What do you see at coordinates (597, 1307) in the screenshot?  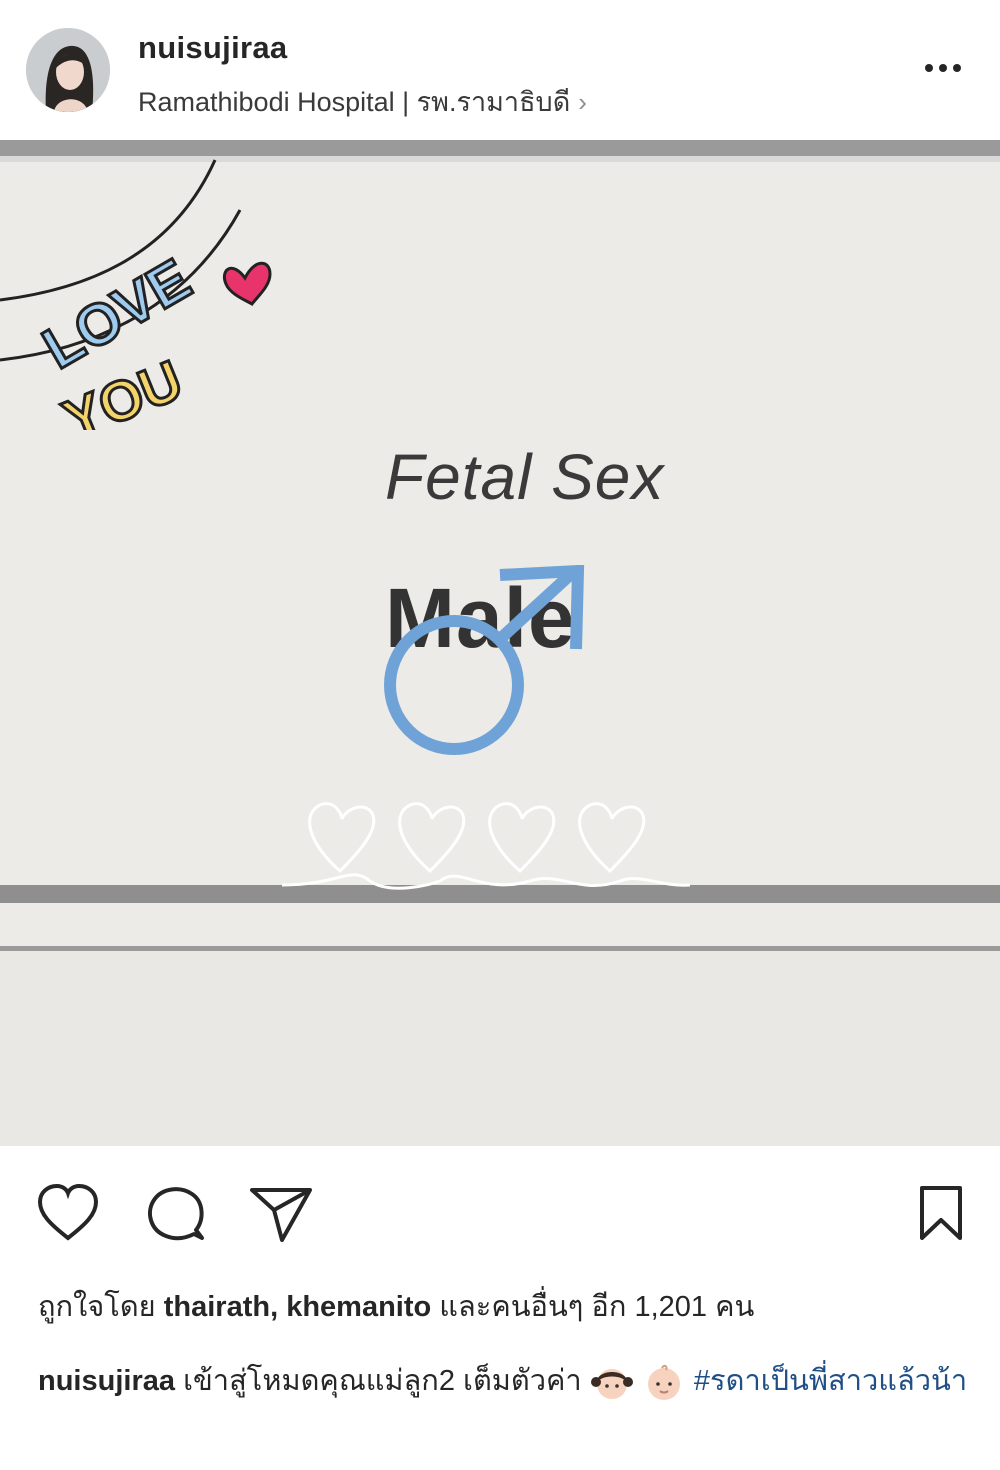 I see `likes-suffix: และคนอื่นๆ อีก 1,201 คน` at bounding box center [597, 1307].